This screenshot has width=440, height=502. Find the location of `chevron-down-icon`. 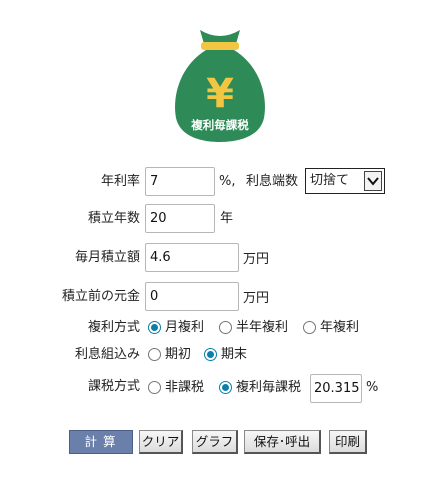

chevron-down-icon is located at coordinates (373, 181).